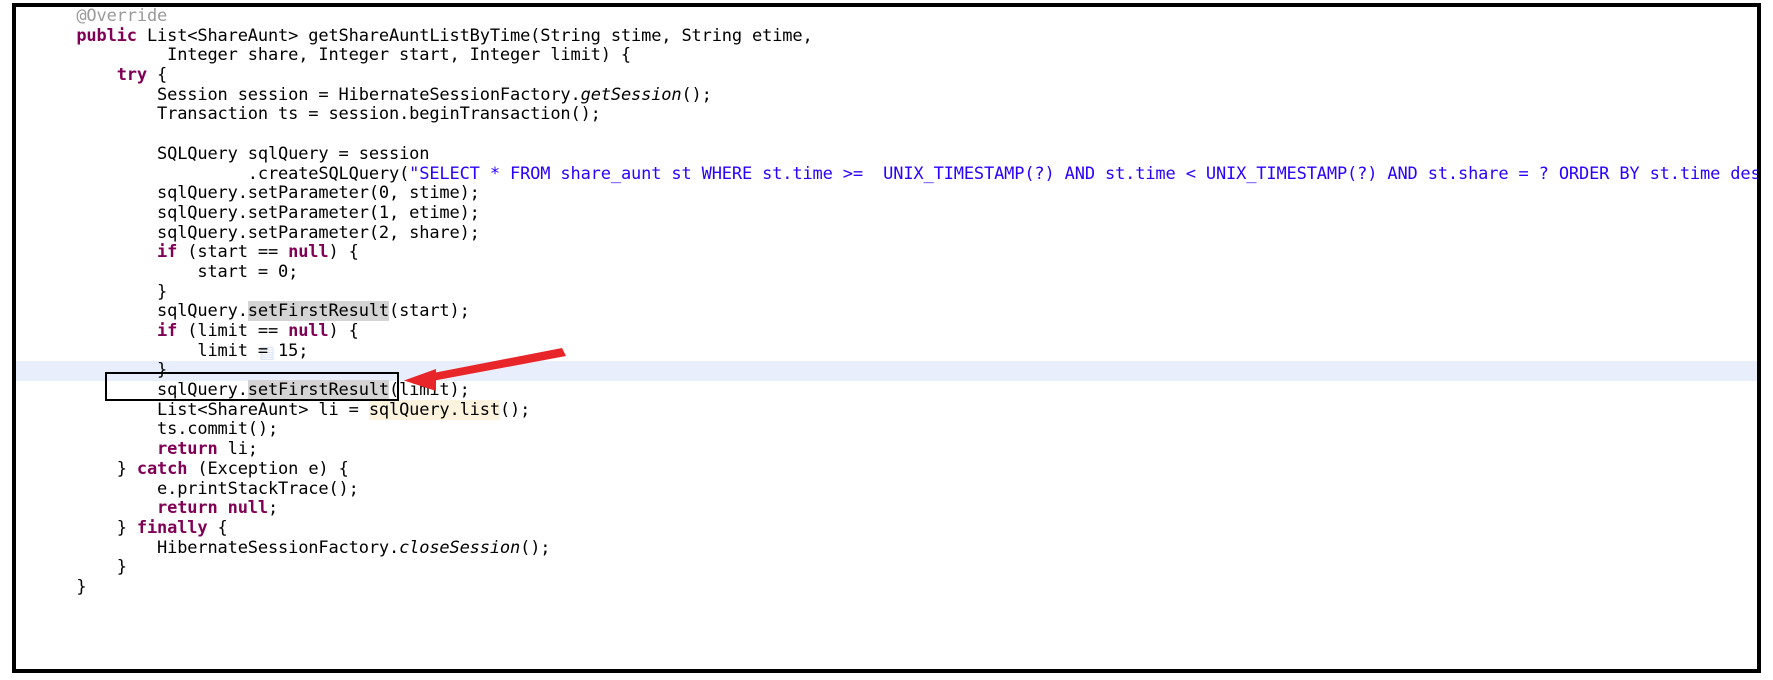 This screenshot has width=1773, height=680. What do you see at coordinates (273, 508) in the screenshot?
I see `code-token: ;` at bounding box center [273, 508].